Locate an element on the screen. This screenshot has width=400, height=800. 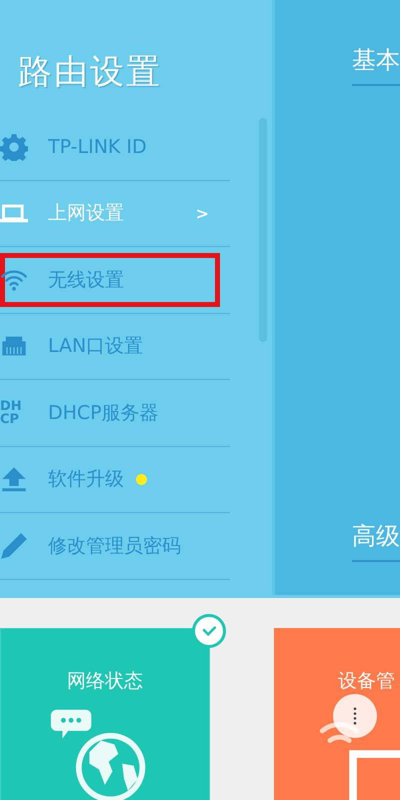
menu-item: 修改管理员密码 is located at coordinates (110, 545).